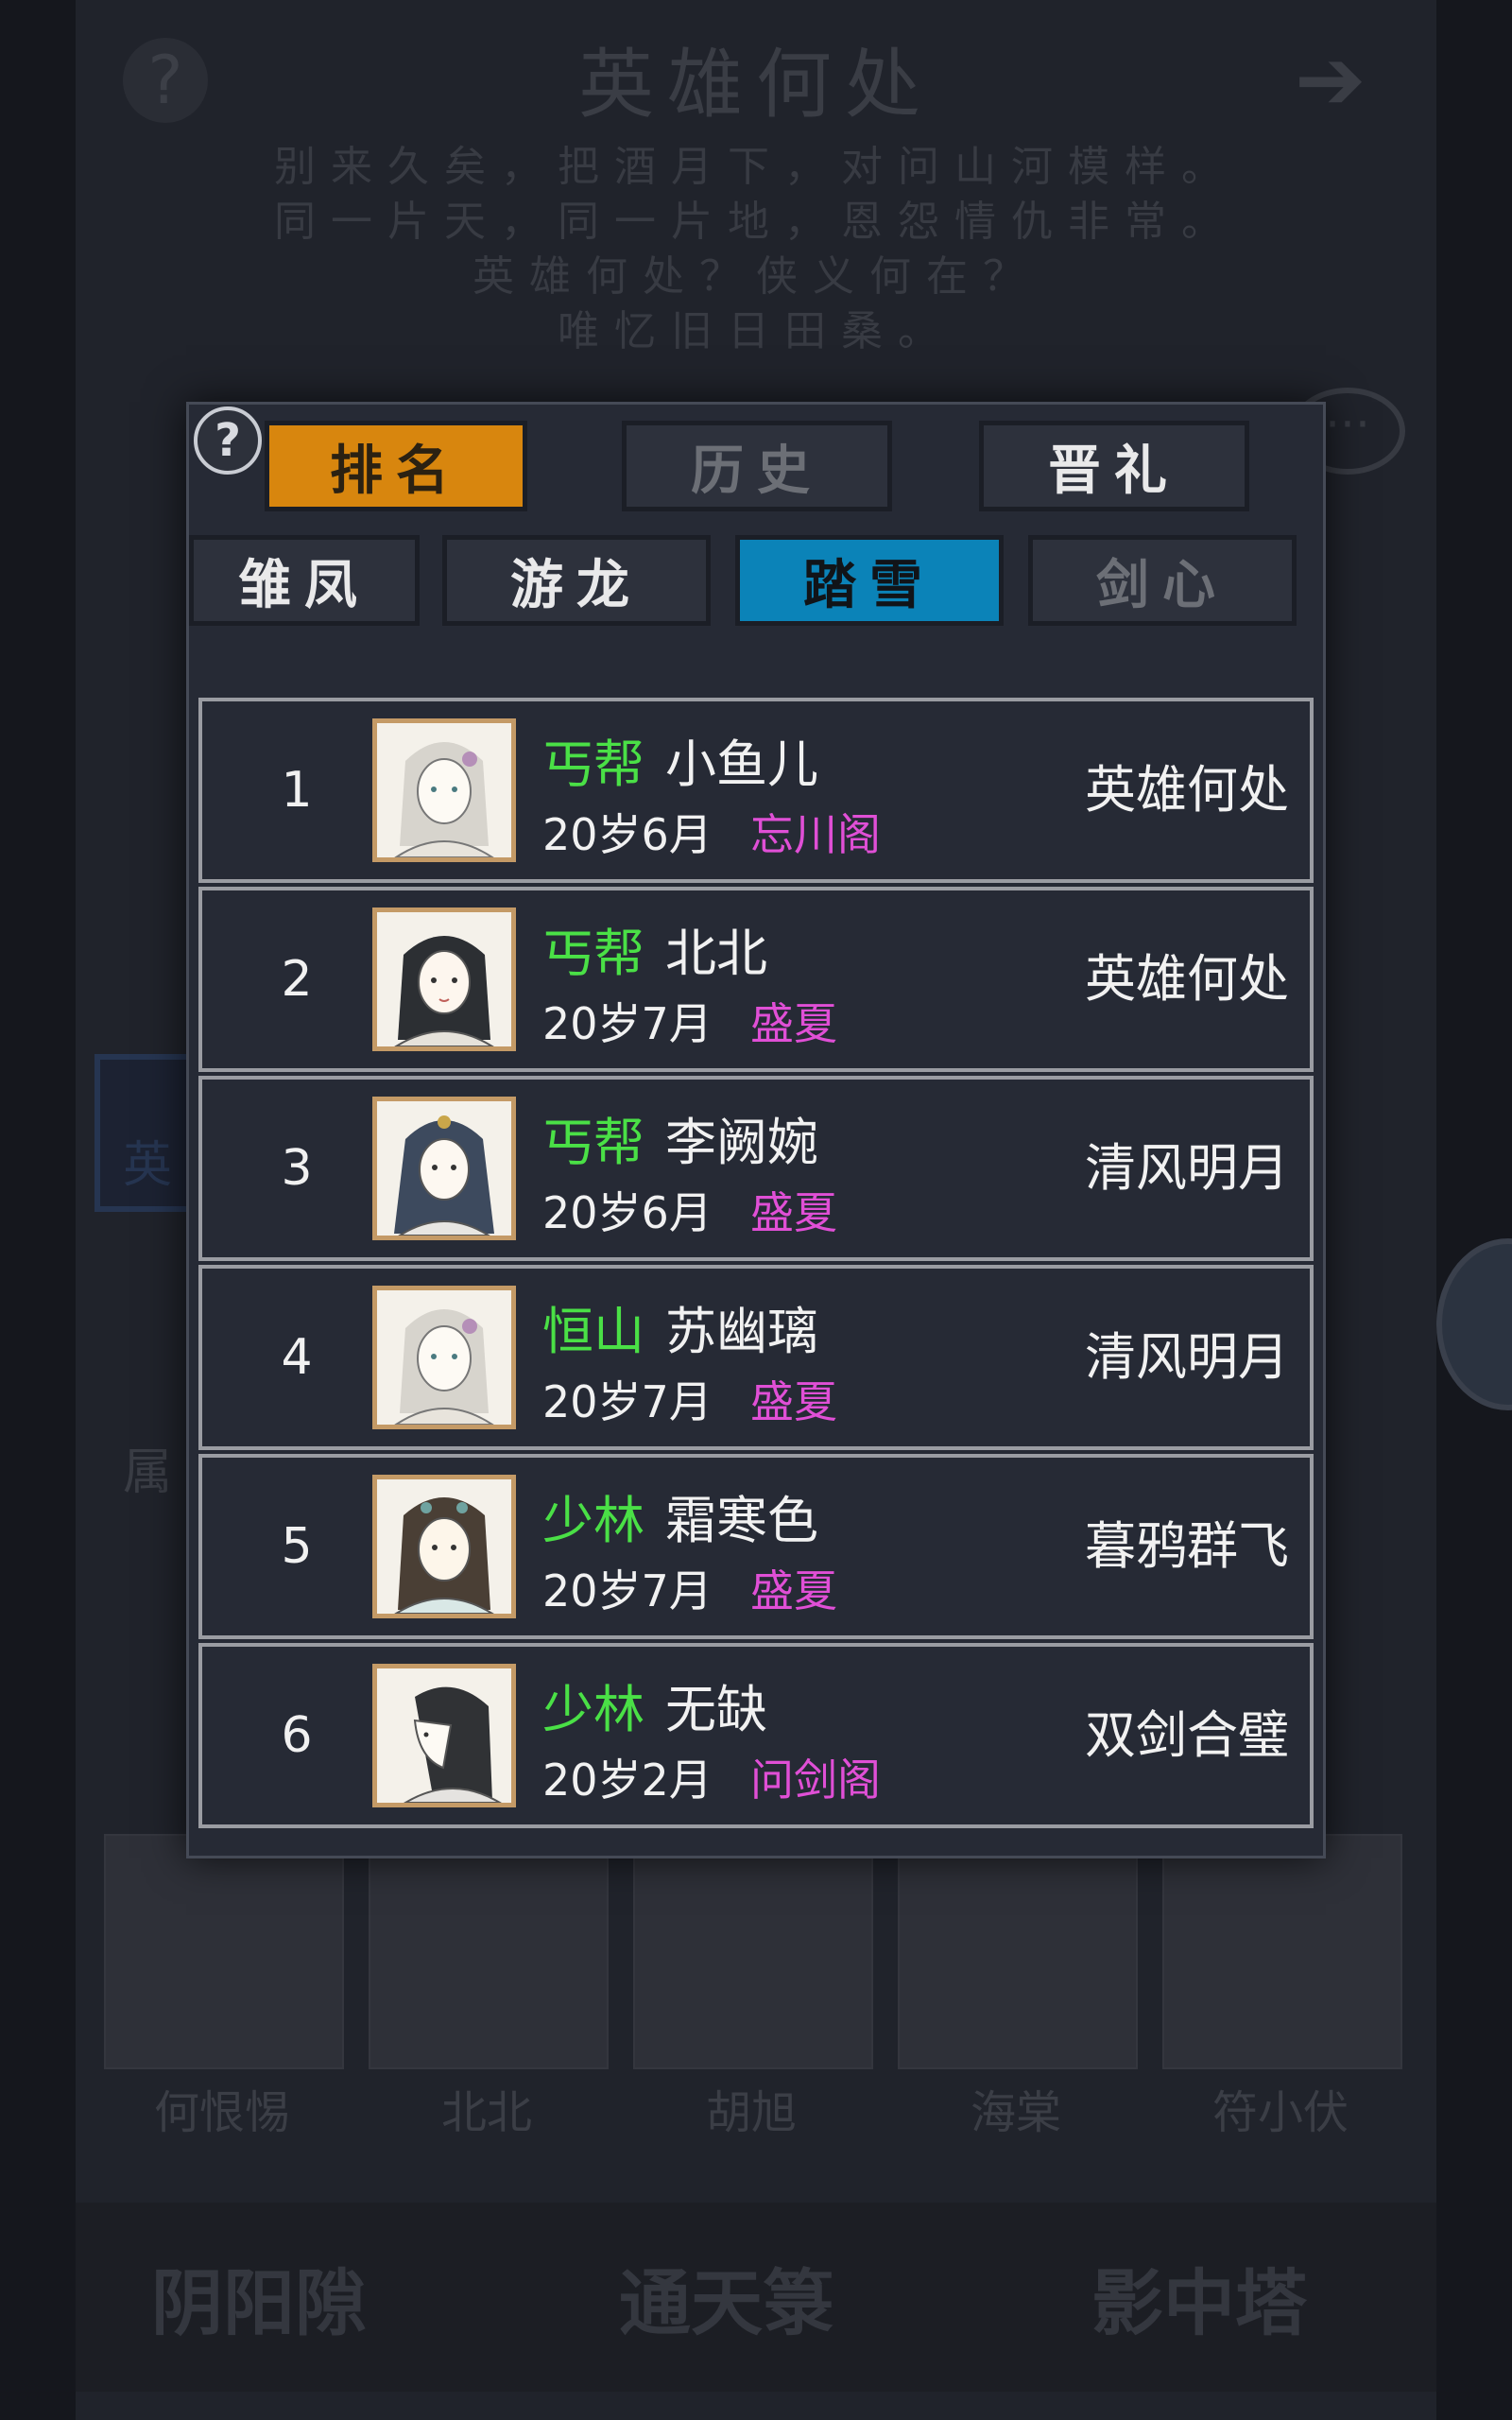 The width and height of the screenshot is (1512, 2420). Describe the element at coordinates (741, 1331) in the screenshot. I see `player-name: 苏幽璃` at that location.